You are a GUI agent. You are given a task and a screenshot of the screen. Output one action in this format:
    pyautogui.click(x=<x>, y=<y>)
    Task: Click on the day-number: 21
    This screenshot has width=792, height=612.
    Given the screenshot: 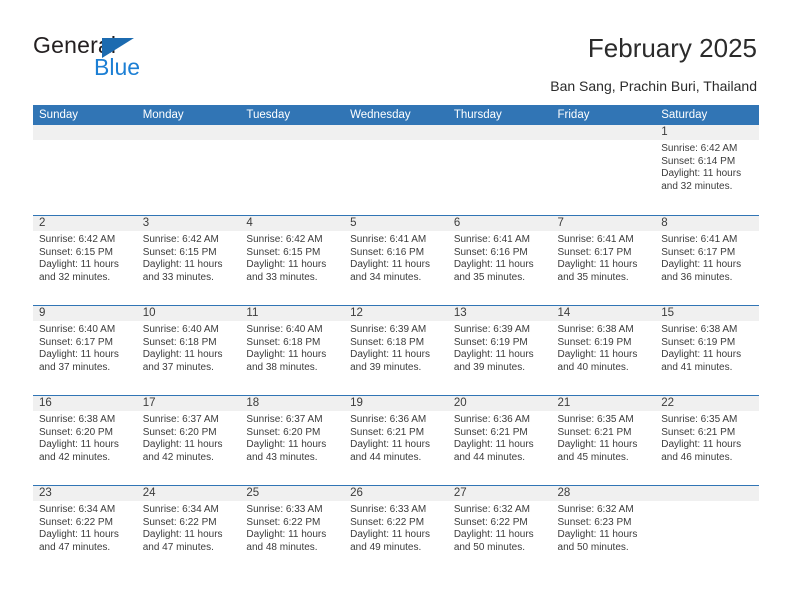 What is the action you would take?
    pyautogui.click(x=564, y=403)
    